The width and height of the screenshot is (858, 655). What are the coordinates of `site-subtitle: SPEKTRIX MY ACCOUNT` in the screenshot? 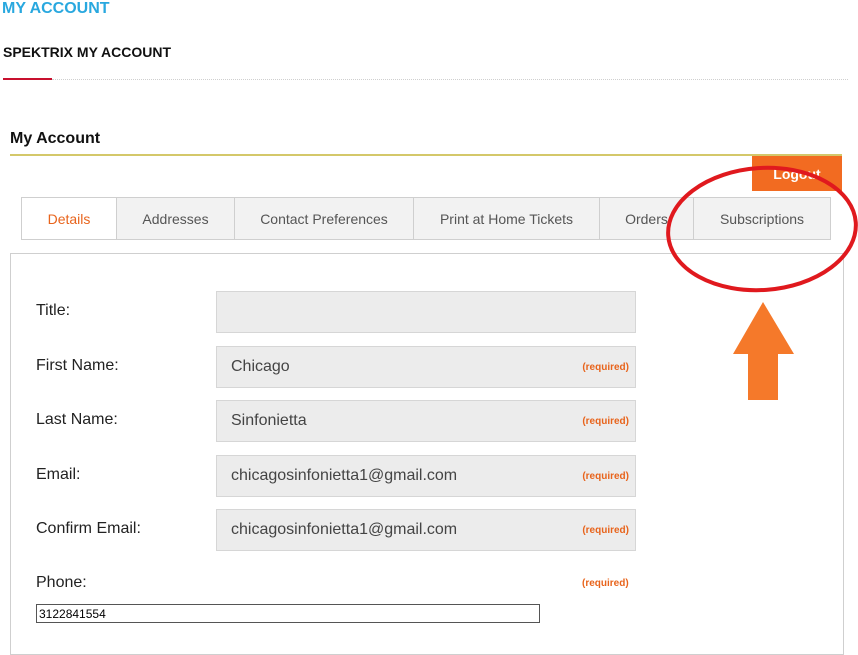 It's located at (87, 52).